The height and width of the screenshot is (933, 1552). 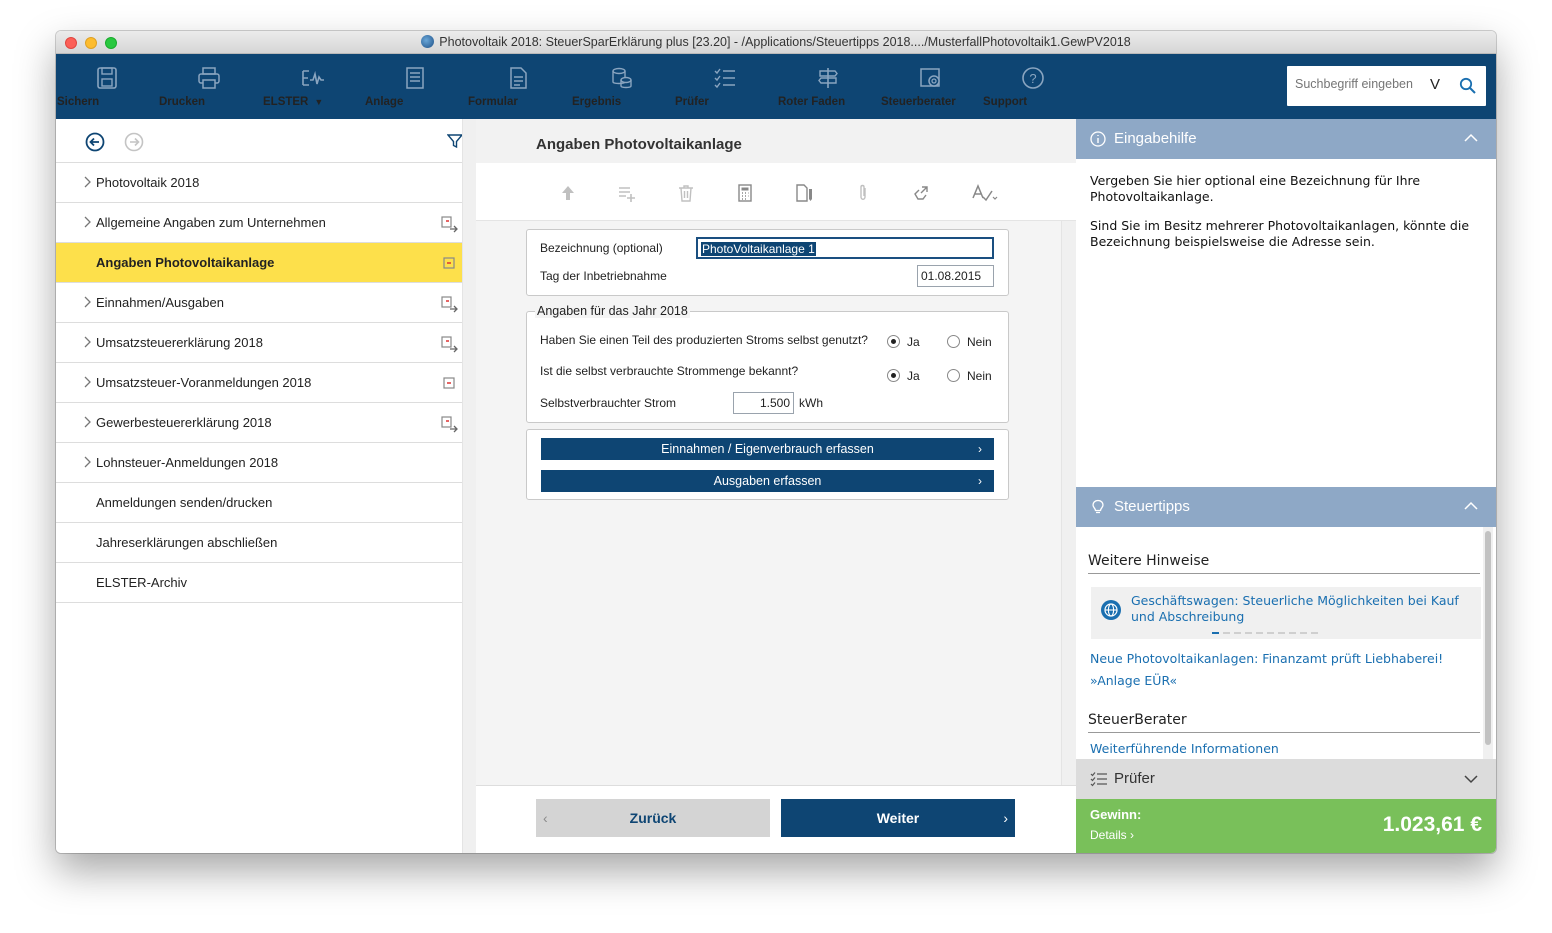 What do you see at coordinates (776, 819) in the screenshot?
I see `wizard-footer: ‹ Zurück Weiter ›` at bounding box center [776, 819].